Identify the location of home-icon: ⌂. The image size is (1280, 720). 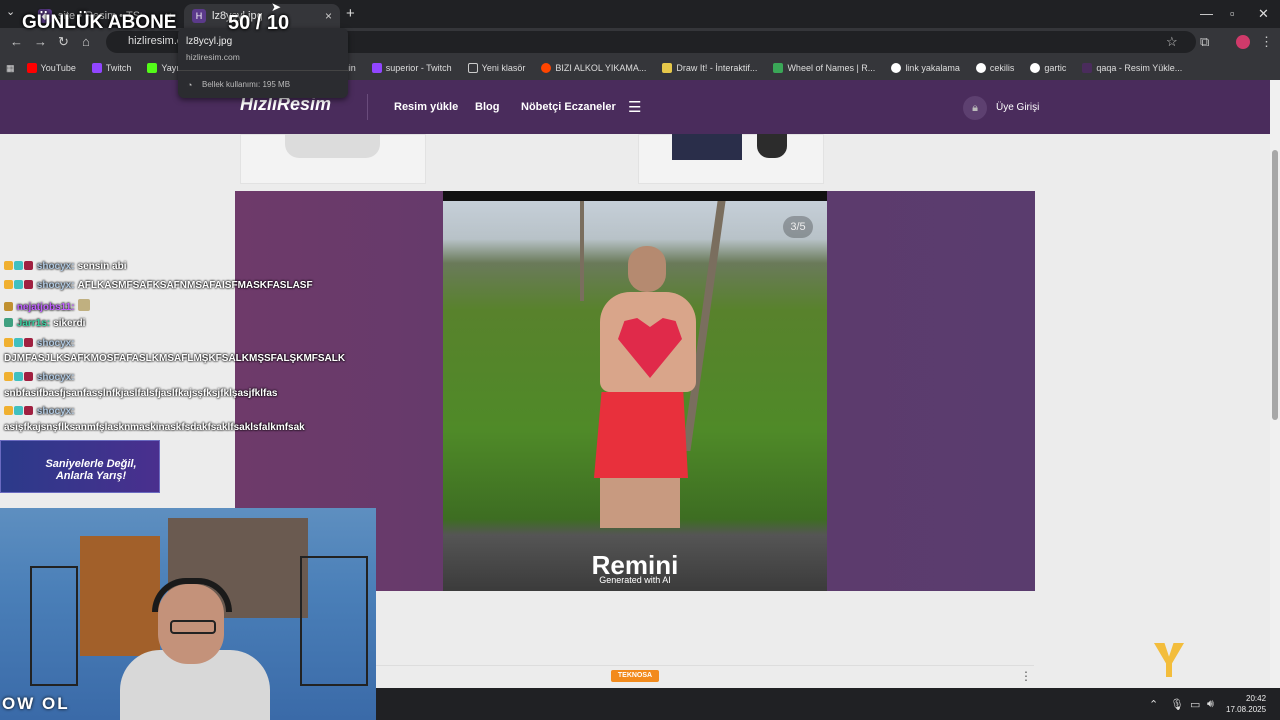
(86, 41).